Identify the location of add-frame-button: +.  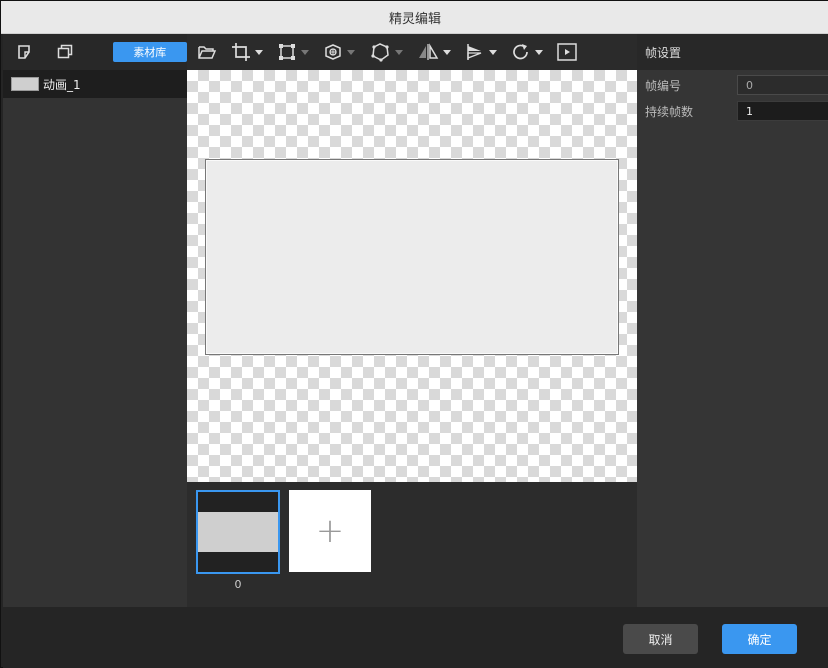
(330, 531).